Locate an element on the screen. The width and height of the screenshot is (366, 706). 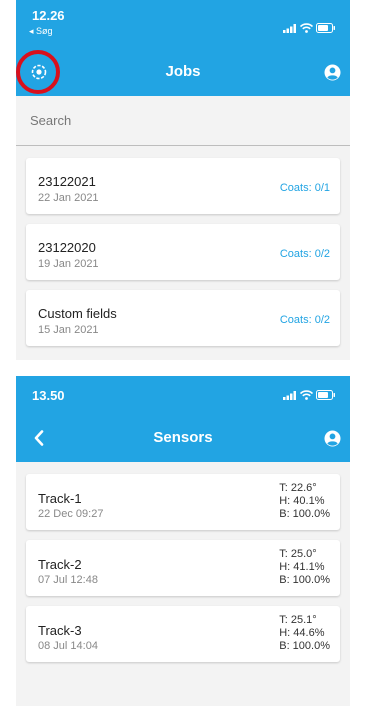
sensors-header: Sensors is located at coordinates (183, 438).